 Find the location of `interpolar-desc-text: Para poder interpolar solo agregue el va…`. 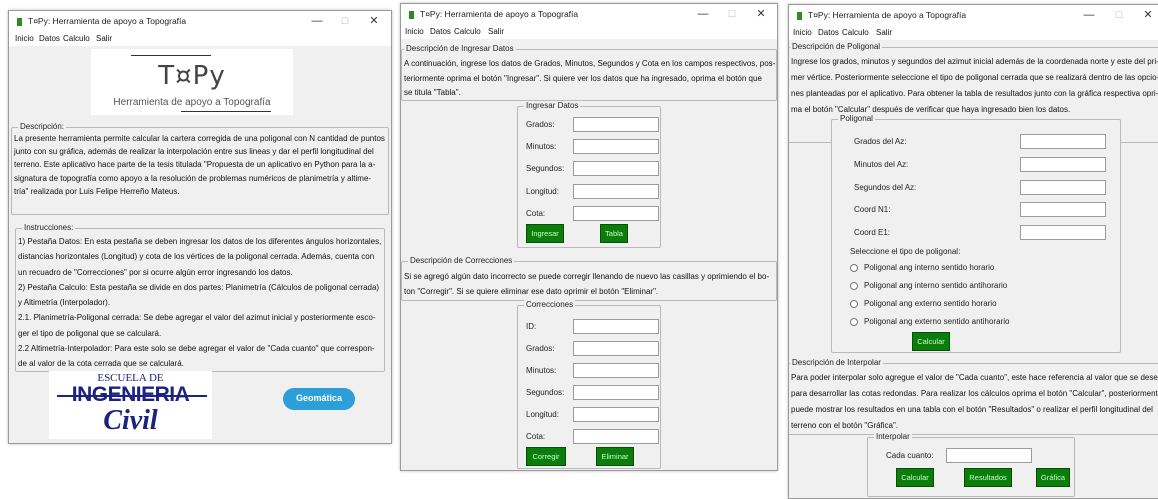

interpolar-desc-text: Para poder interpolar solo agregue el va… is located at coordinates (974, 401).